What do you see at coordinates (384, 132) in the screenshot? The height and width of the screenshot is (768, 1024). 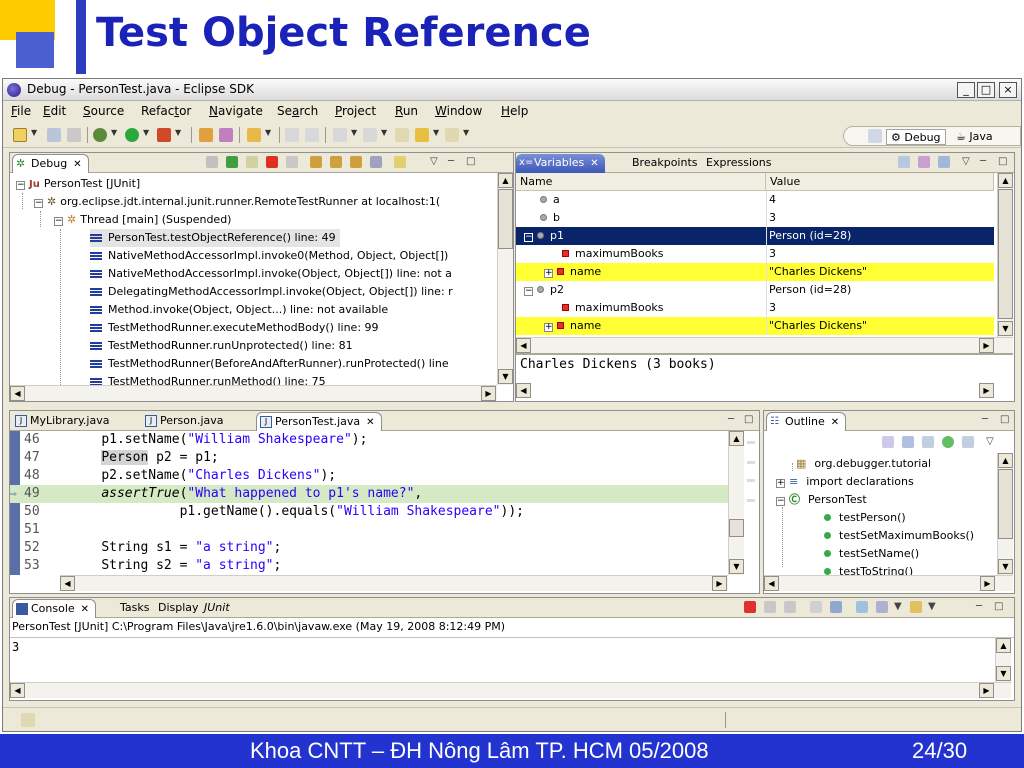 I see `prev-annotation-dropdown-icon: ▼` at bounding box center [384, 132].